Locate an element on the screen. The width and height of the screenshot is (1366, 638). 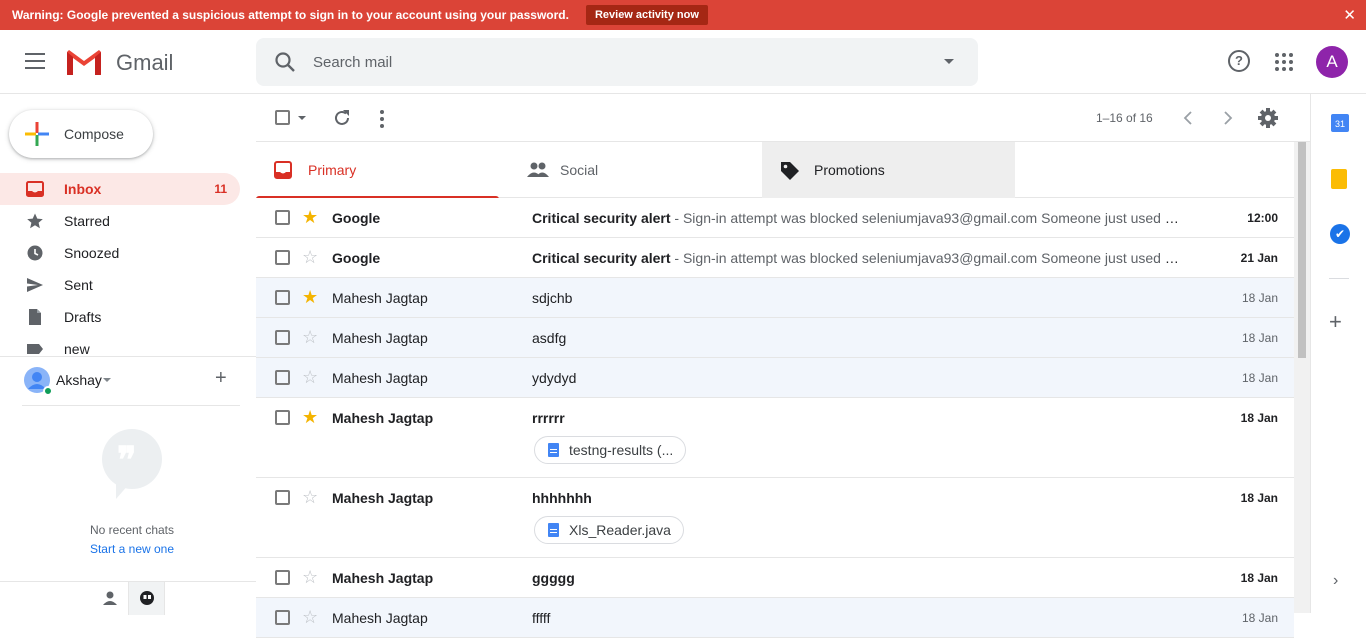
attachment-name: Xls_Reader.java is located at coordinates (620, 530).